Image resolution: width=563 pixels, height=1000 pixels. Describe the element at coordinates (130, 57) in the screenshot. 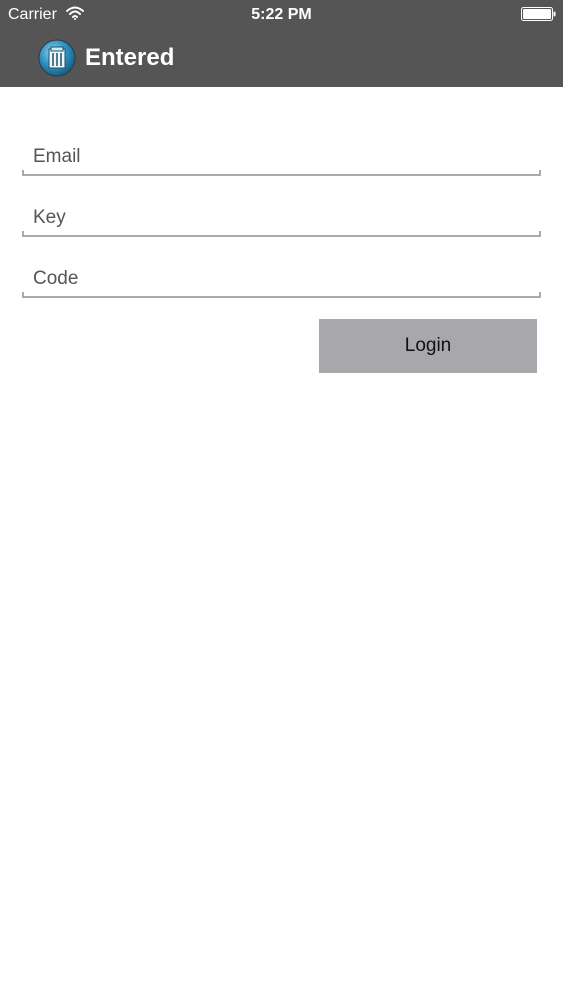

I see `page-title: Entered` at that location.